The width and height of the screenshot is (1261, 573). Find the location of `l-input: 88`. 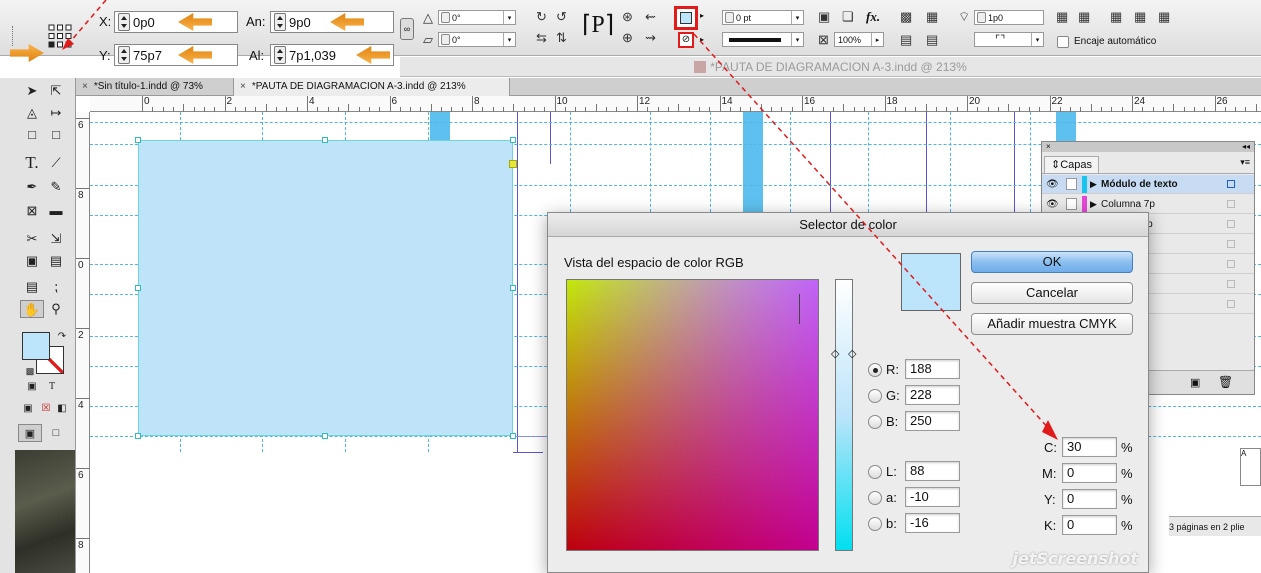

l-input: 88 is located at coordinates (932, 471).